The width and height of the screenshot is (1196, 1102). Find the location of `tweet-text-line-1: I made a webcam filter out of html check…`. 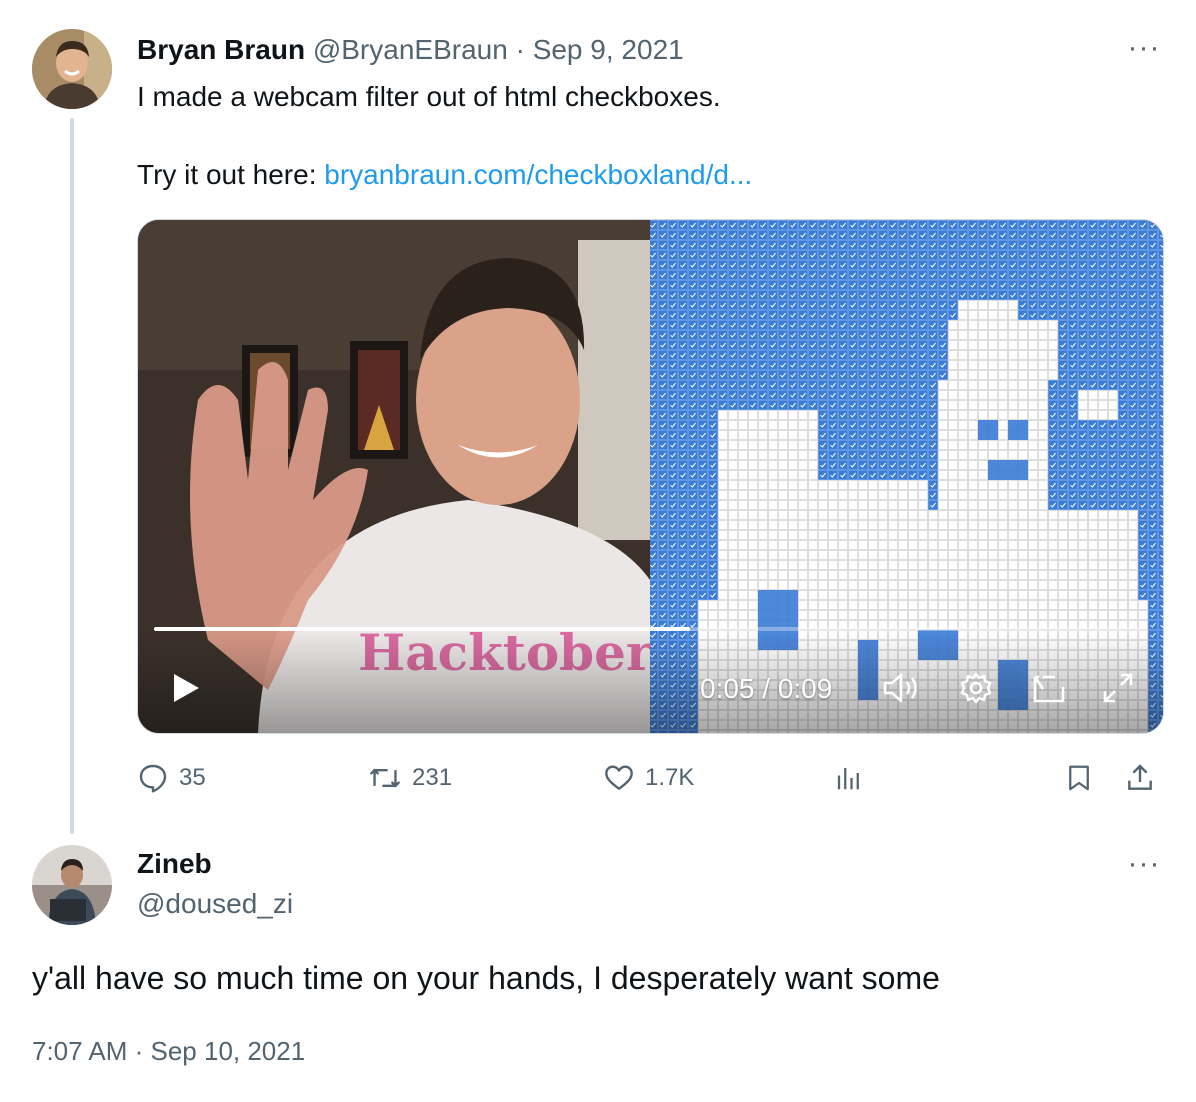

tweet-text-line-1: I made a webcam filter out of html check… is located at coordinates (429, 96).